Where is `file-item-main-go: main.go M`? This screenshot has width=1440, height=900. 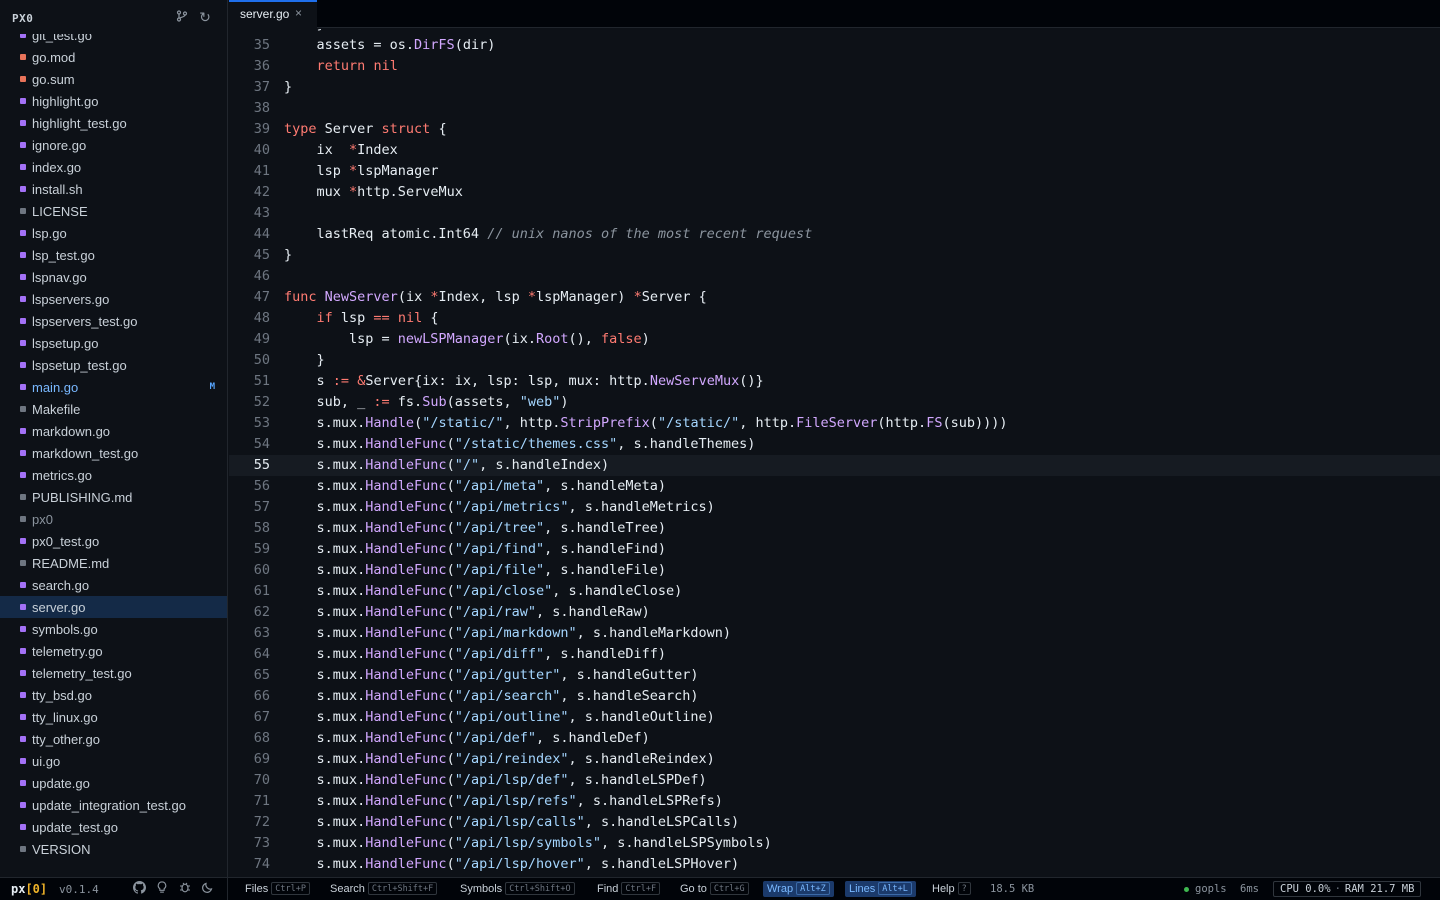
file-item-main-go: main.go M is located at coordinates (113, 387).